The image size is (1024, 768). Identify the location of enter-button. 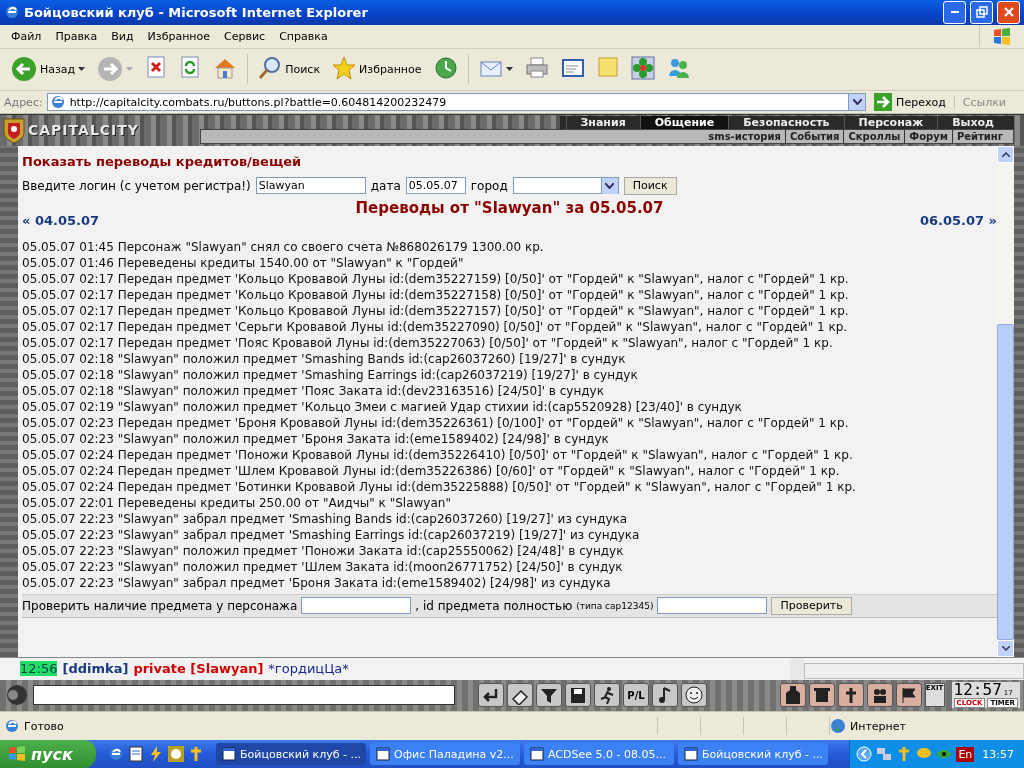
(491, 695).